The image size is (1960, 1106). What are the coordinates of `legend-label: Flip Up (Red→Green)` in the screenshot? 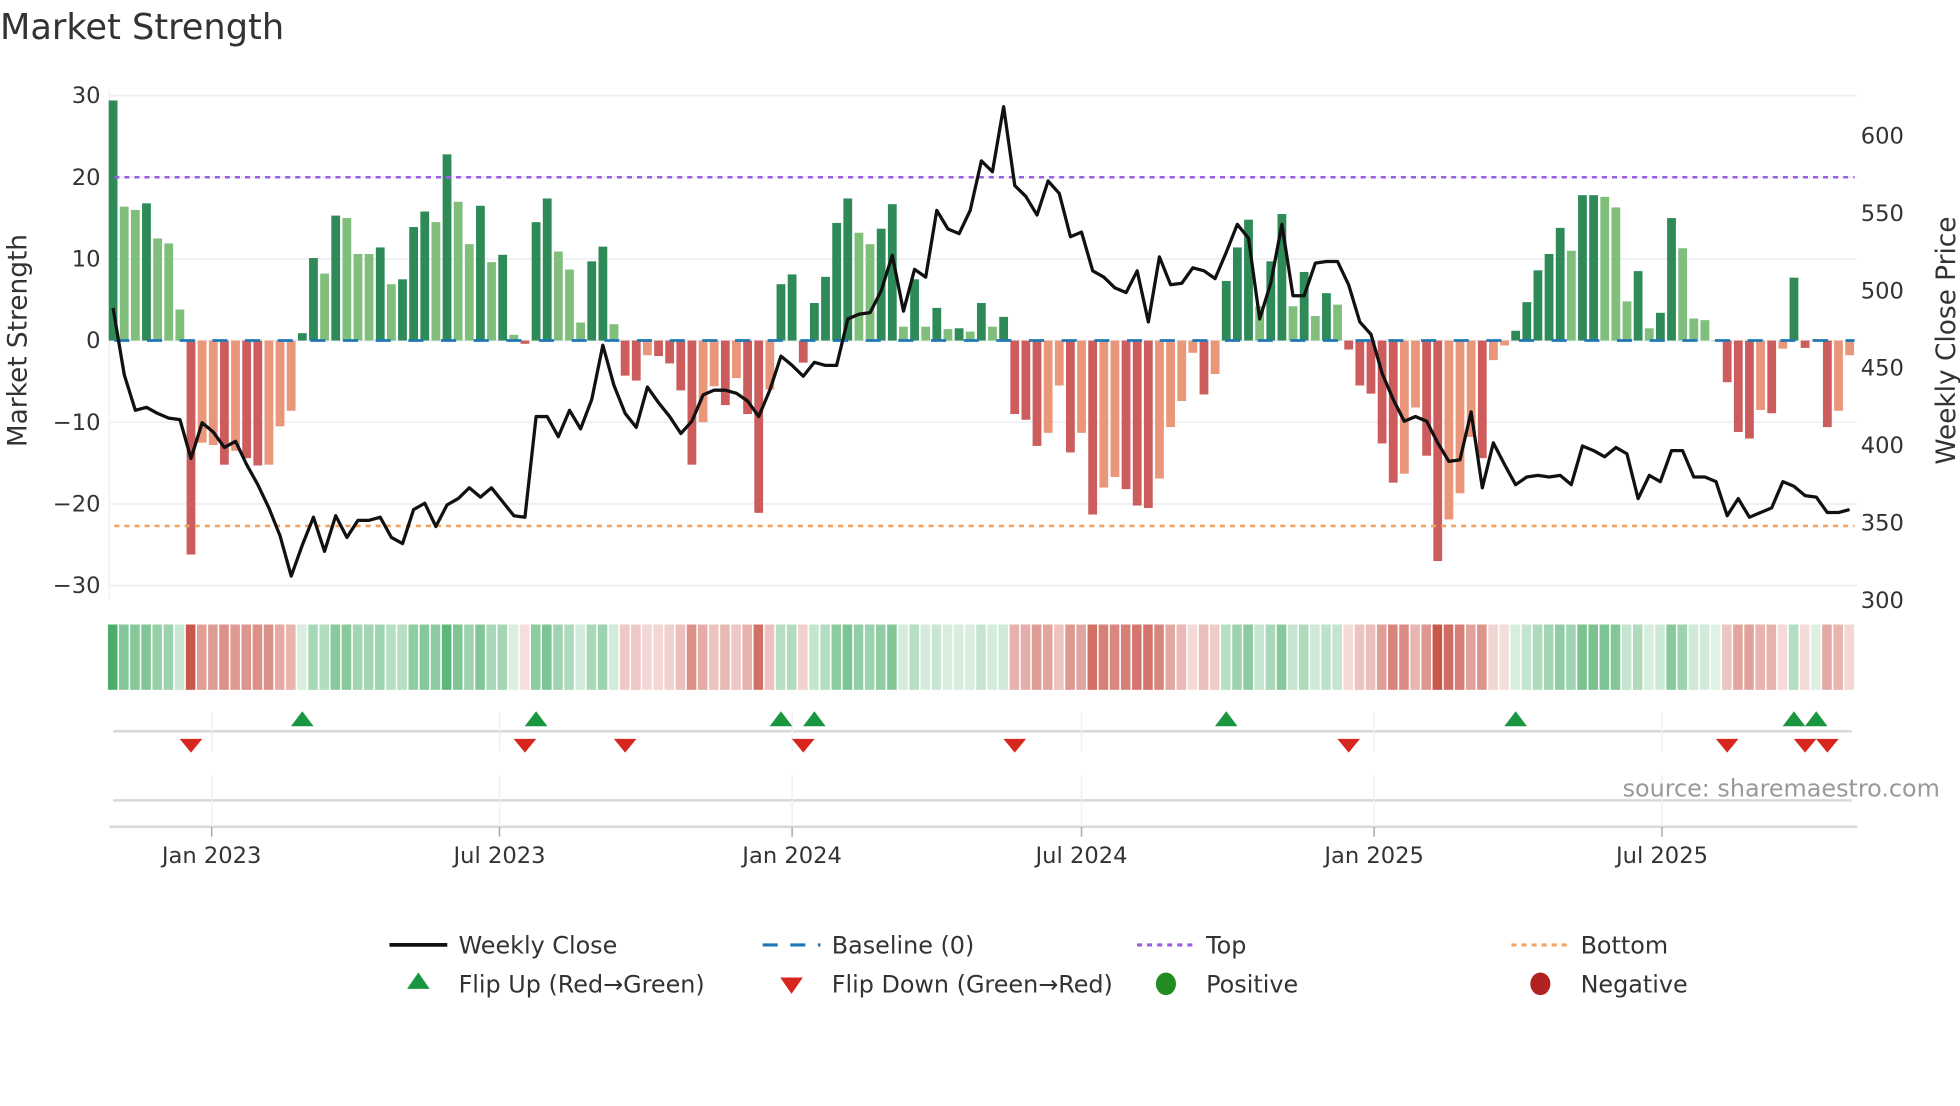 It's located at (582, 985).